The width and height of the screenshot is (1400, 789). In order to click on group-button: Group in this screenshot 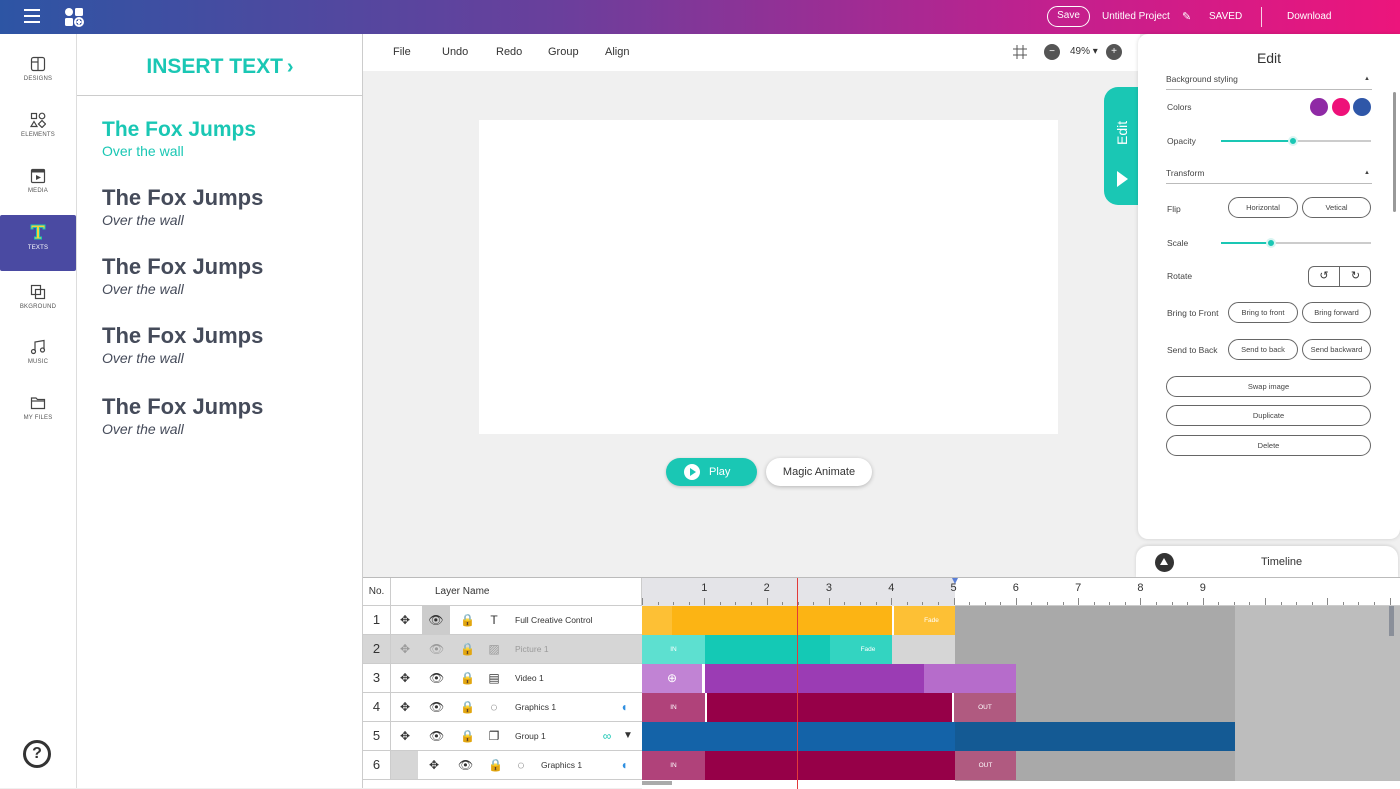, I will do `click(563, 52)`.